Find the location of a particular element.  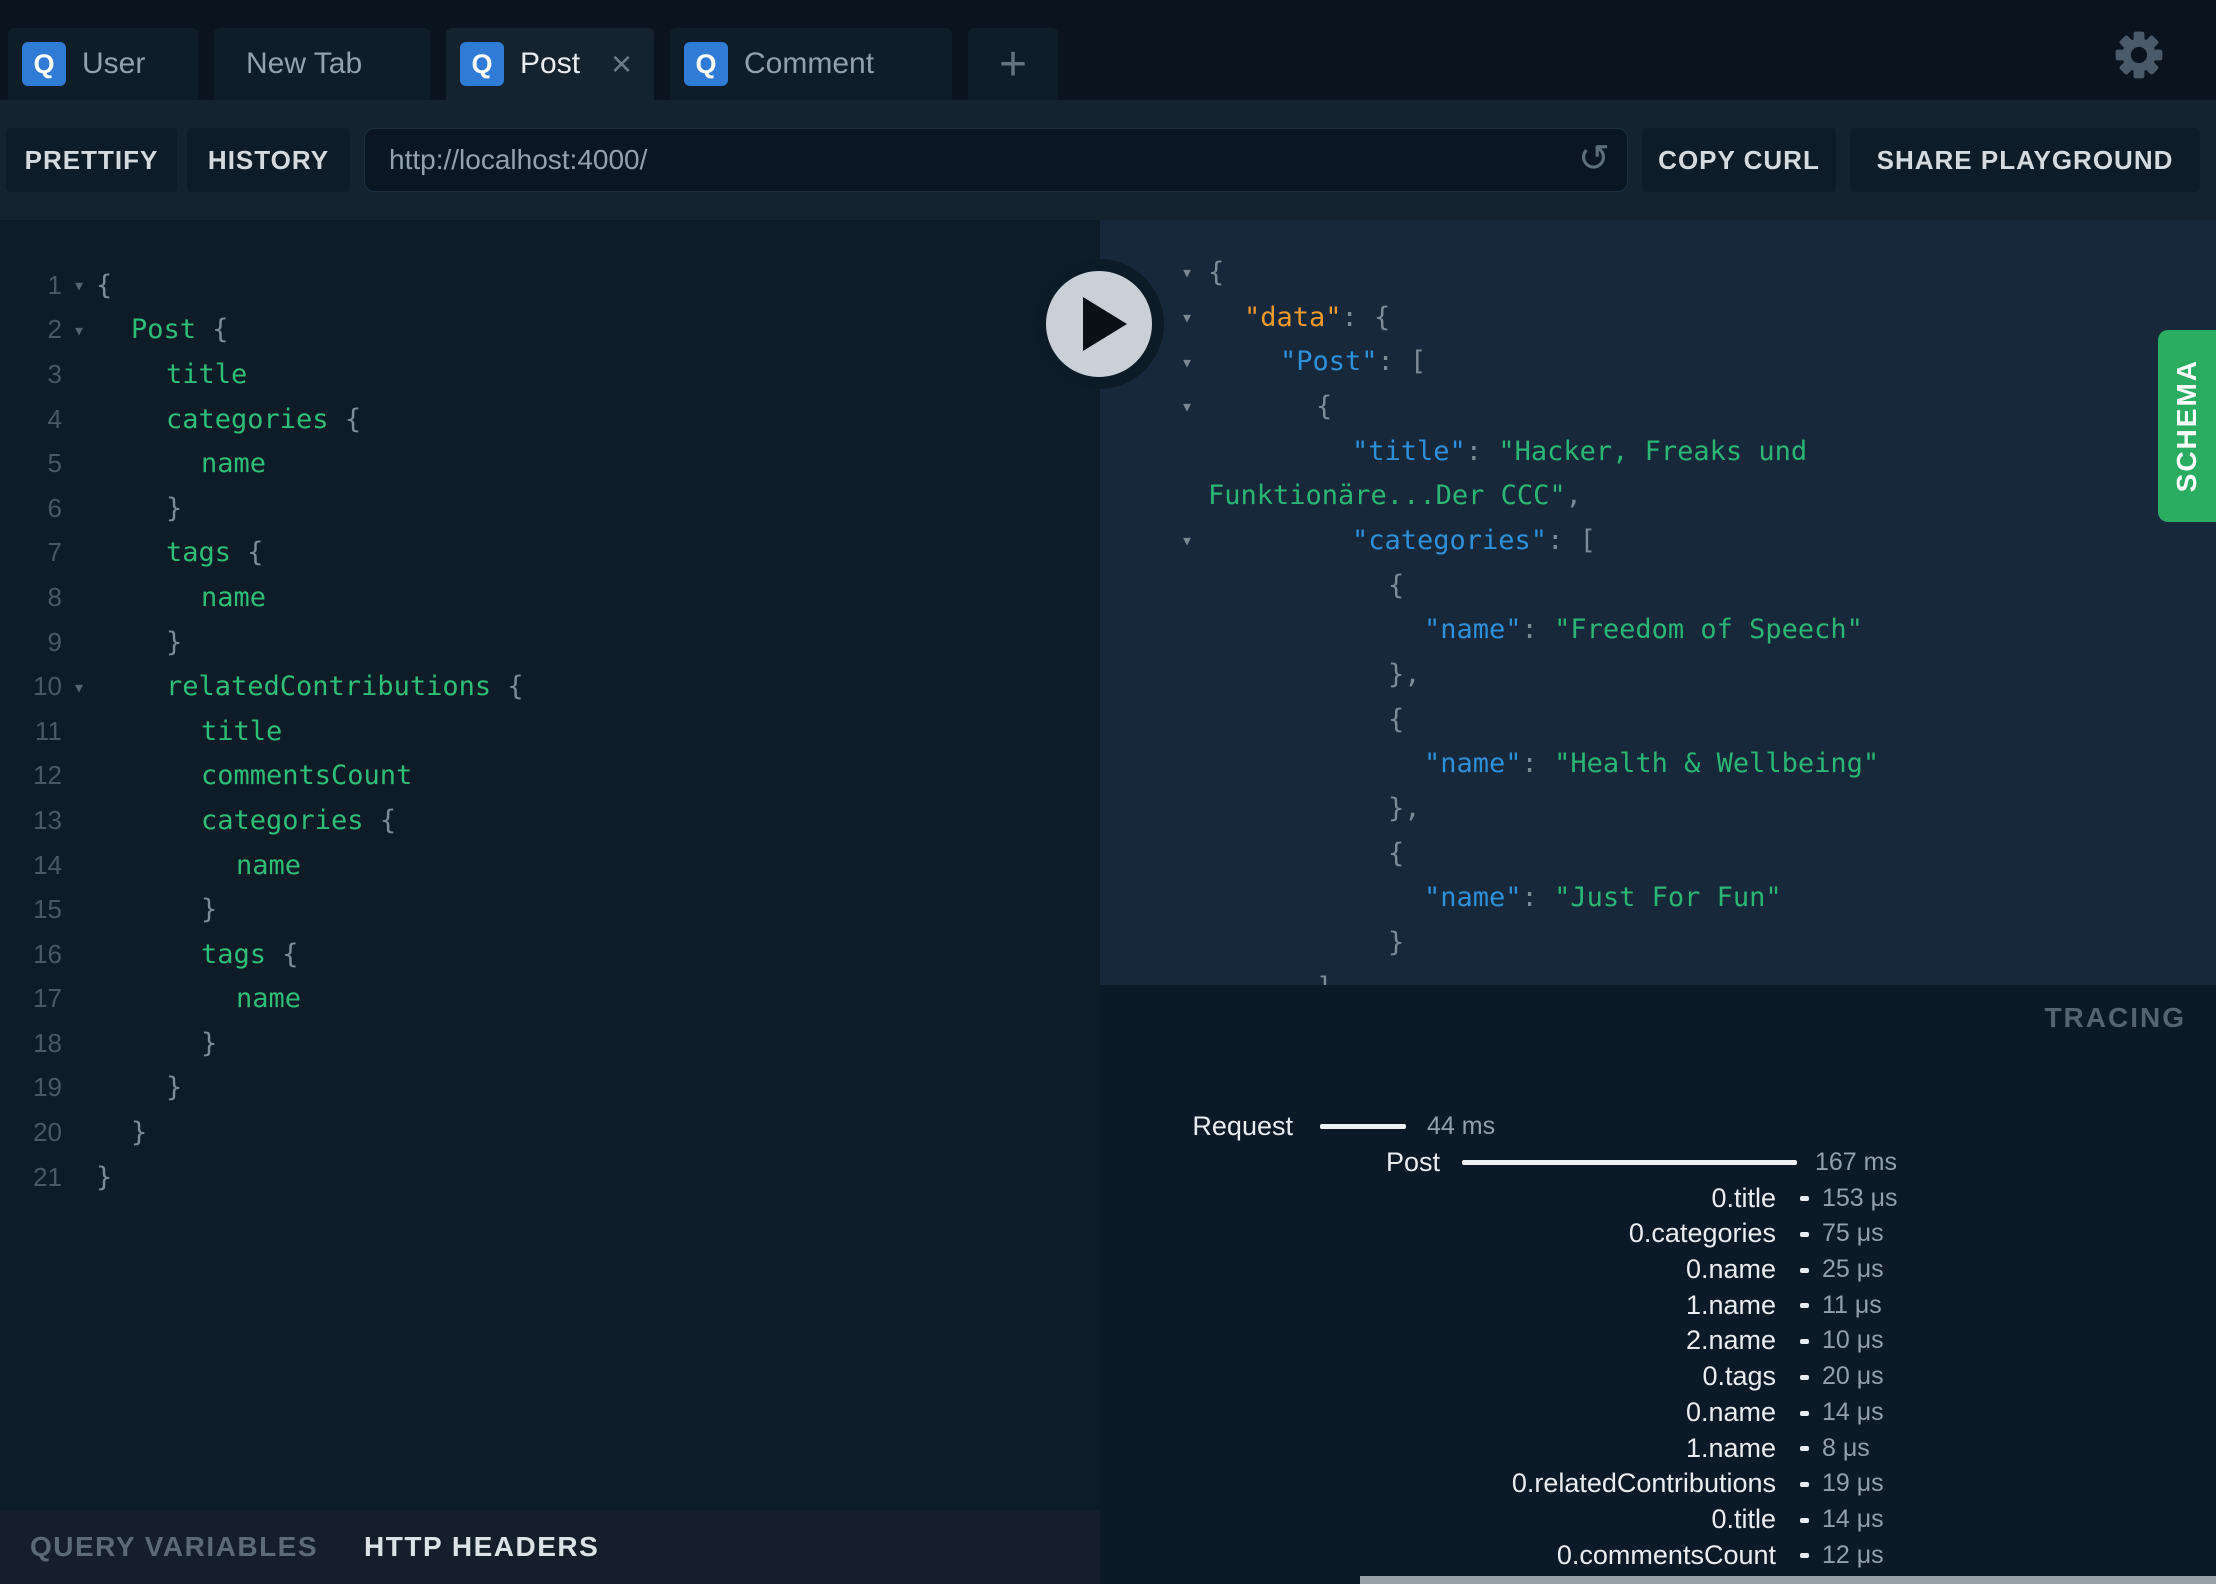

response-line: "name": "Freedom of Speech" is located at coordinates (1643, 630).